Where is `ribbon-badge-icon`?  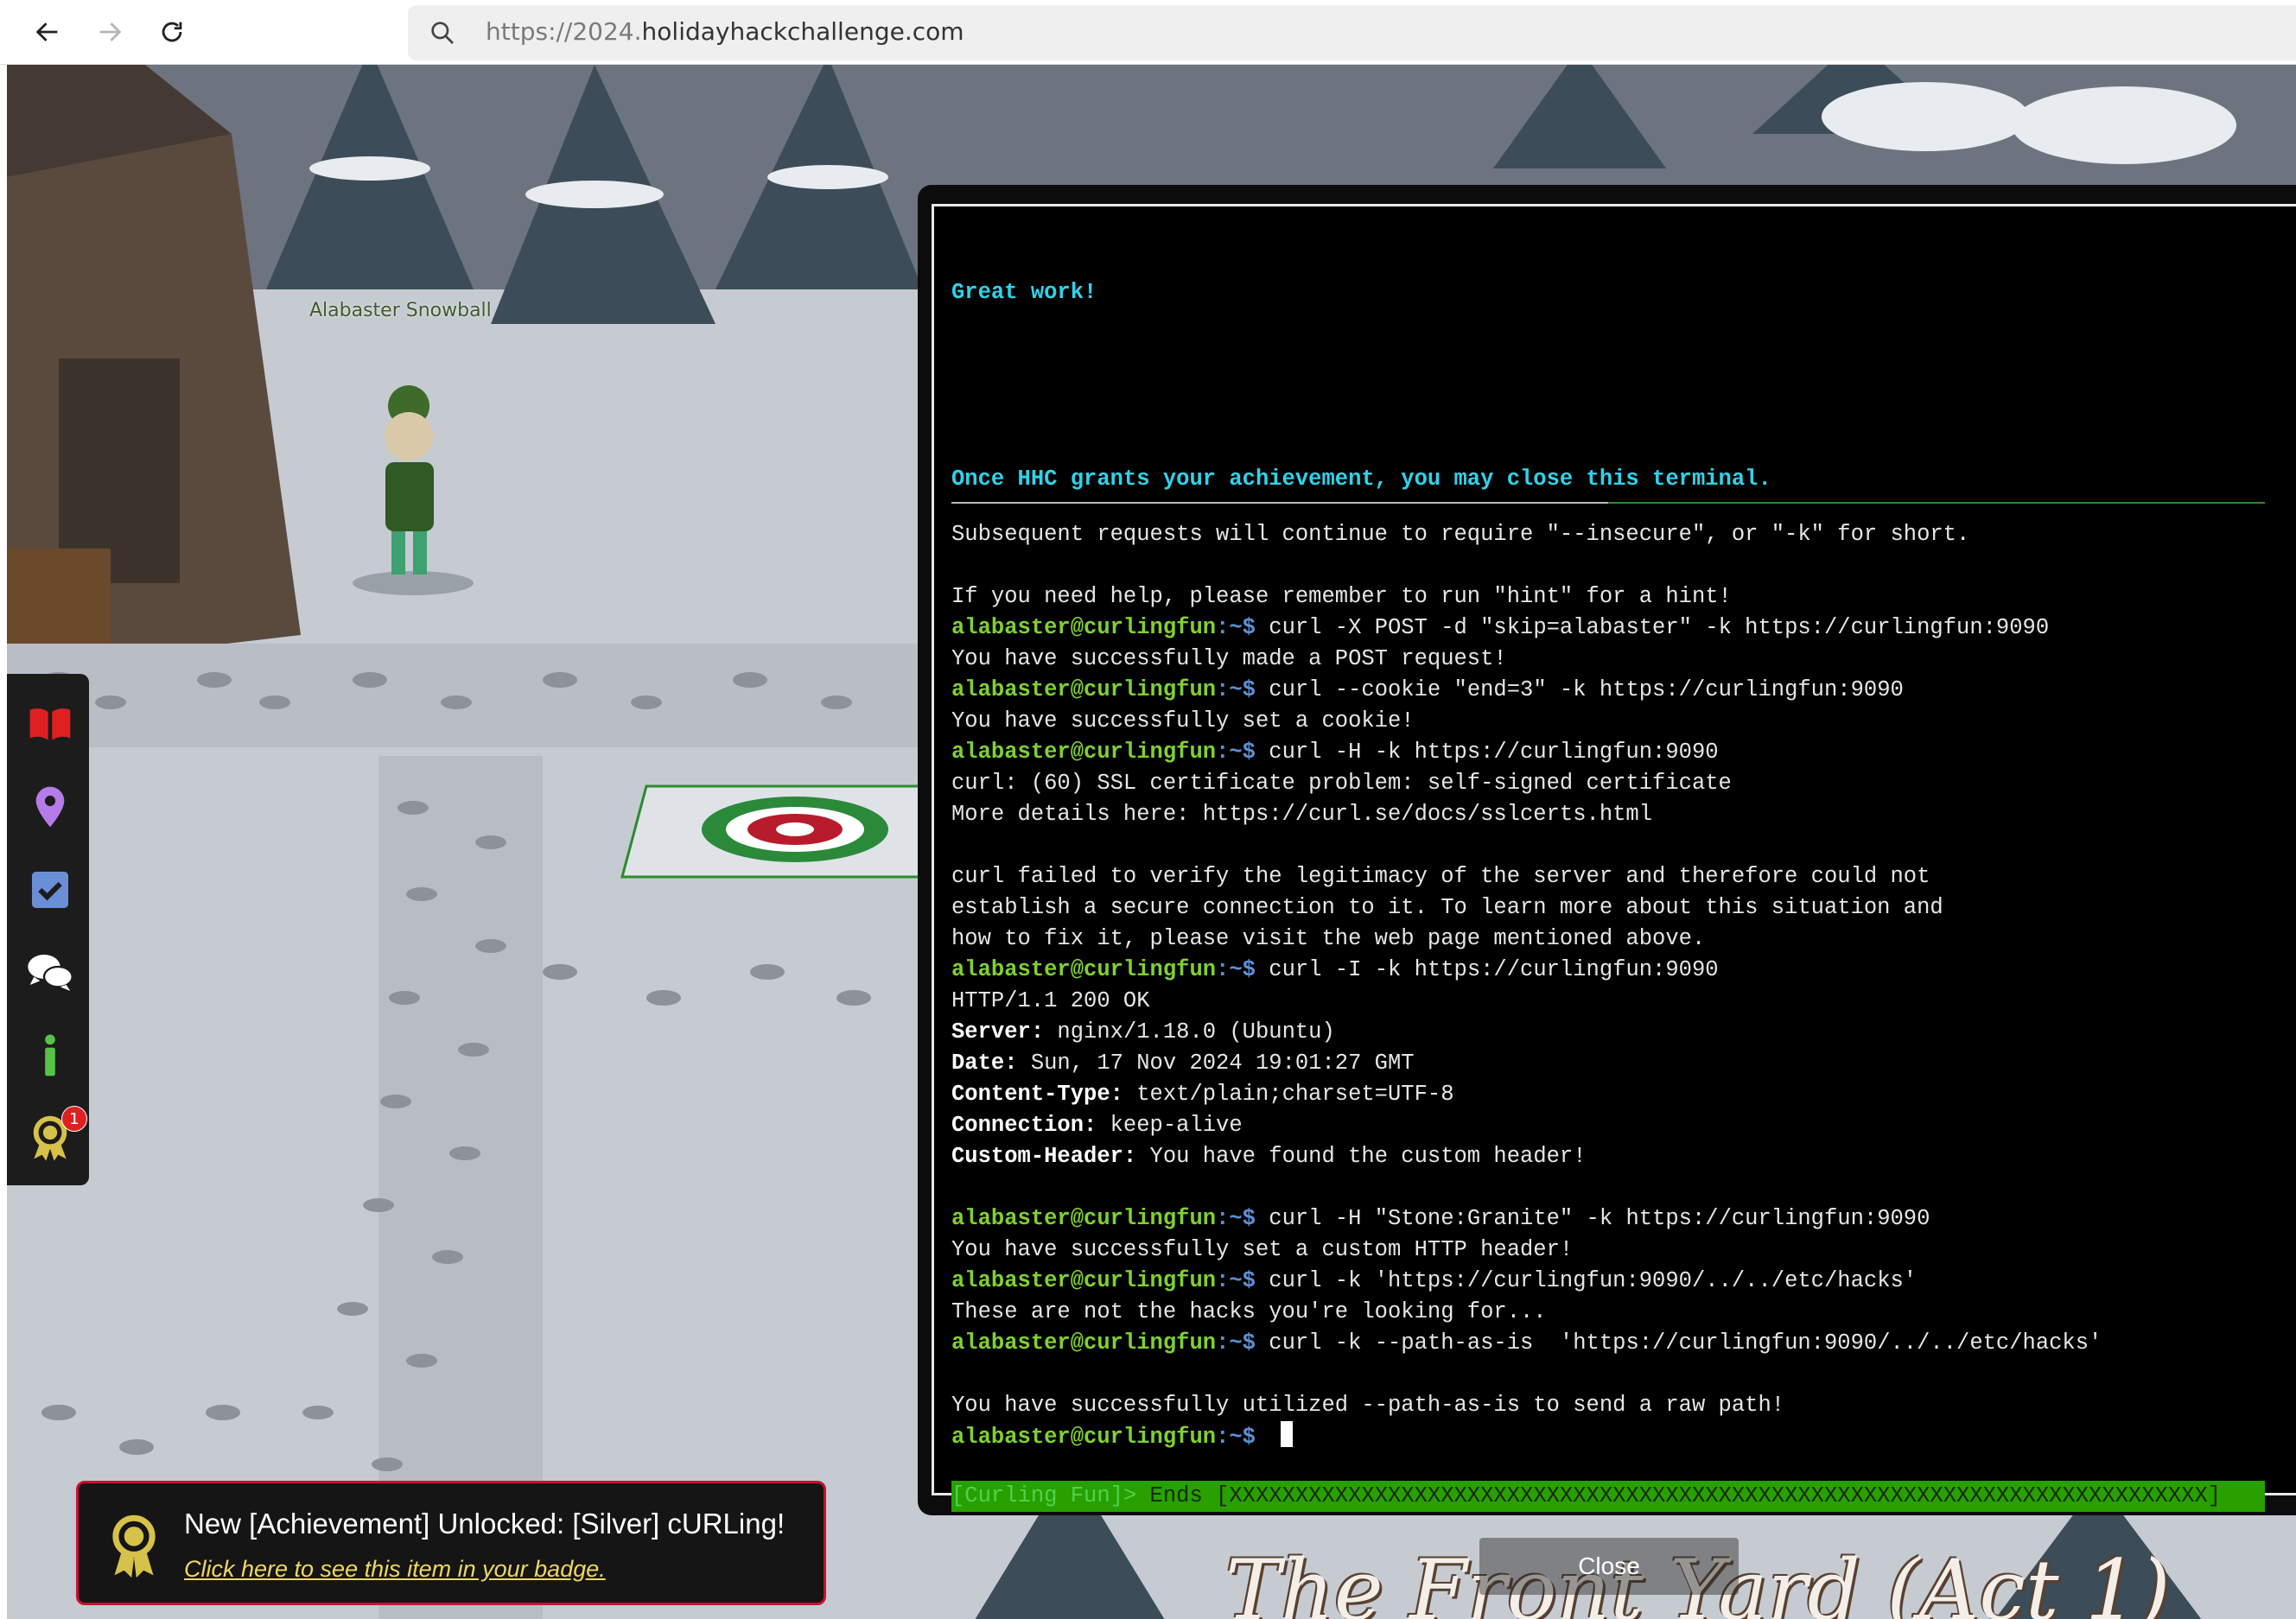 ribbon-badge-icon is located at coordinates (134, 1546).